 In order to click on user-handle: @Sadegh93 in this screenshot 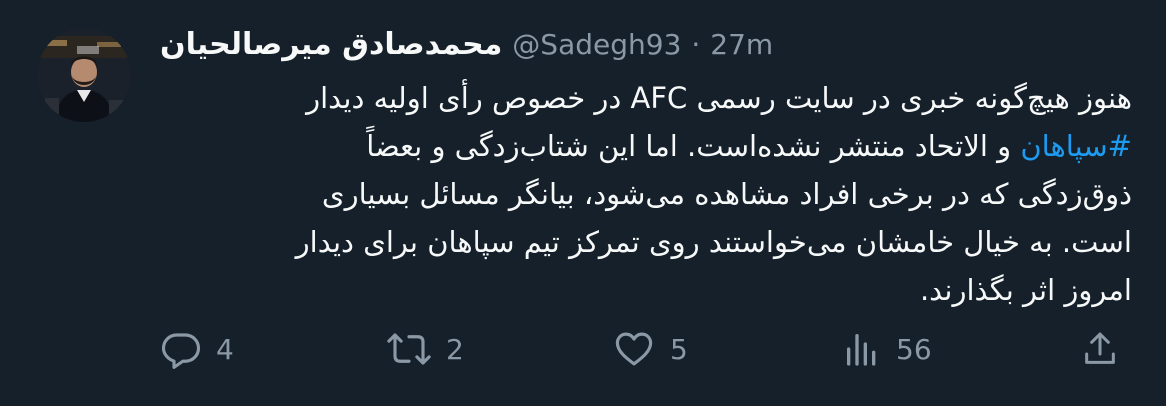, I will do `click(596, 44)`.